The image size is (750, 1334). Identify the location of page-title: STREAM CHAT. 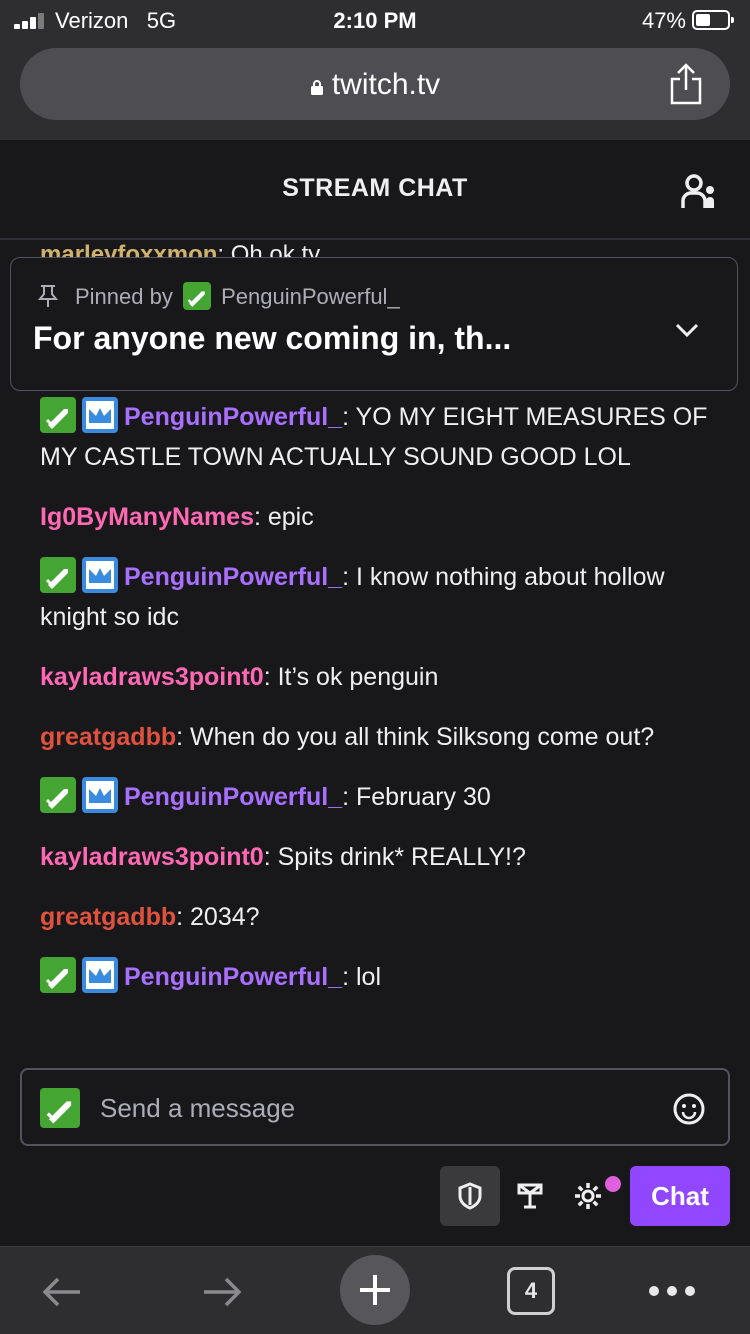
(375, 188).